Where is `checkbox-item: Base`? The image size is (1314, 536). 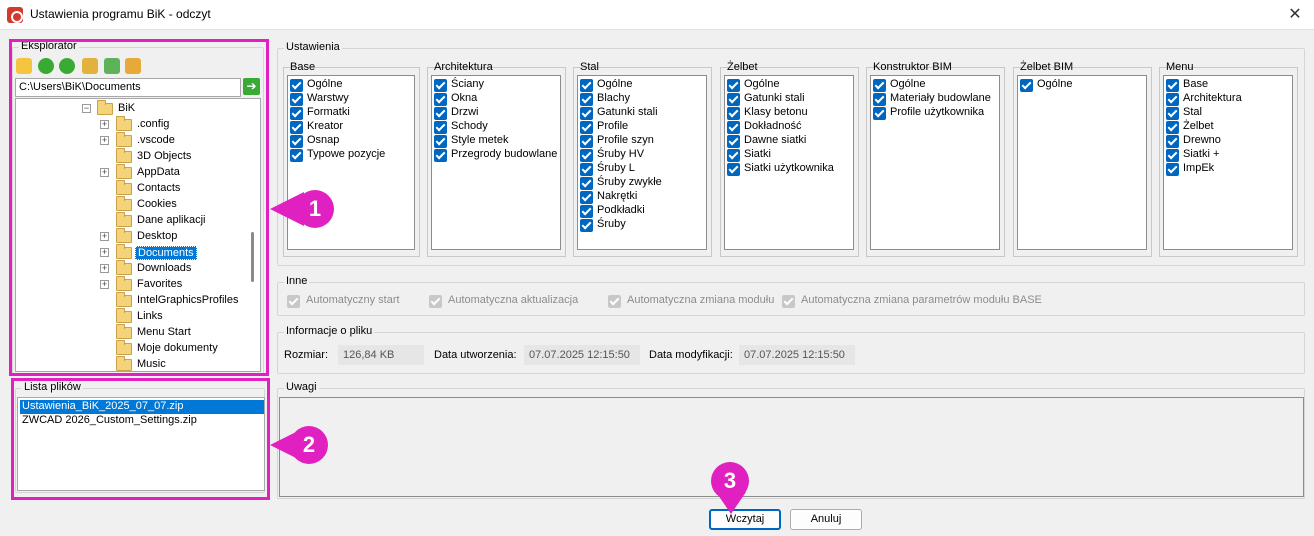
checkbox-item: Base is located at coordinates (1228, 85).